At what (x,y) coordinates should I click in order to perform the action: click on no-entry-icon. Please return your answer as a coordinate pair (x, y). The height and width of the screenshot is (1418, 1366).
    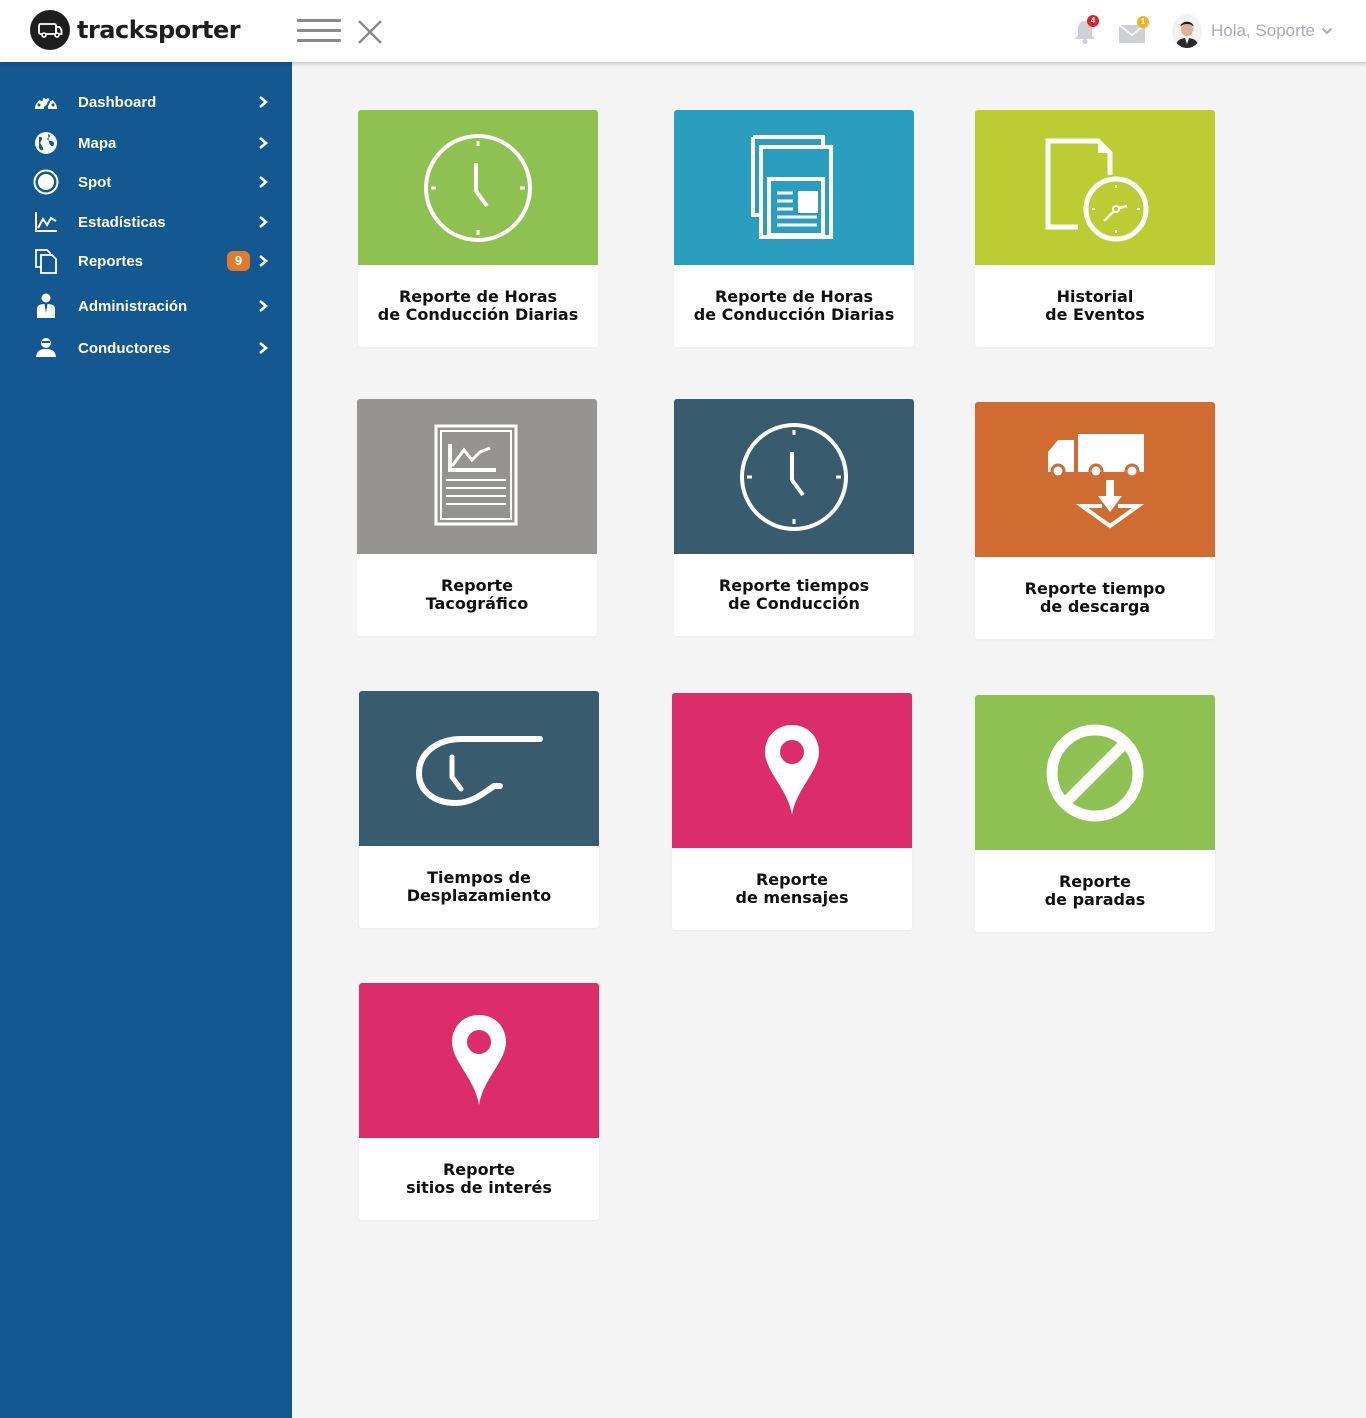
    Looking at the image, I should click on (1095, 772).